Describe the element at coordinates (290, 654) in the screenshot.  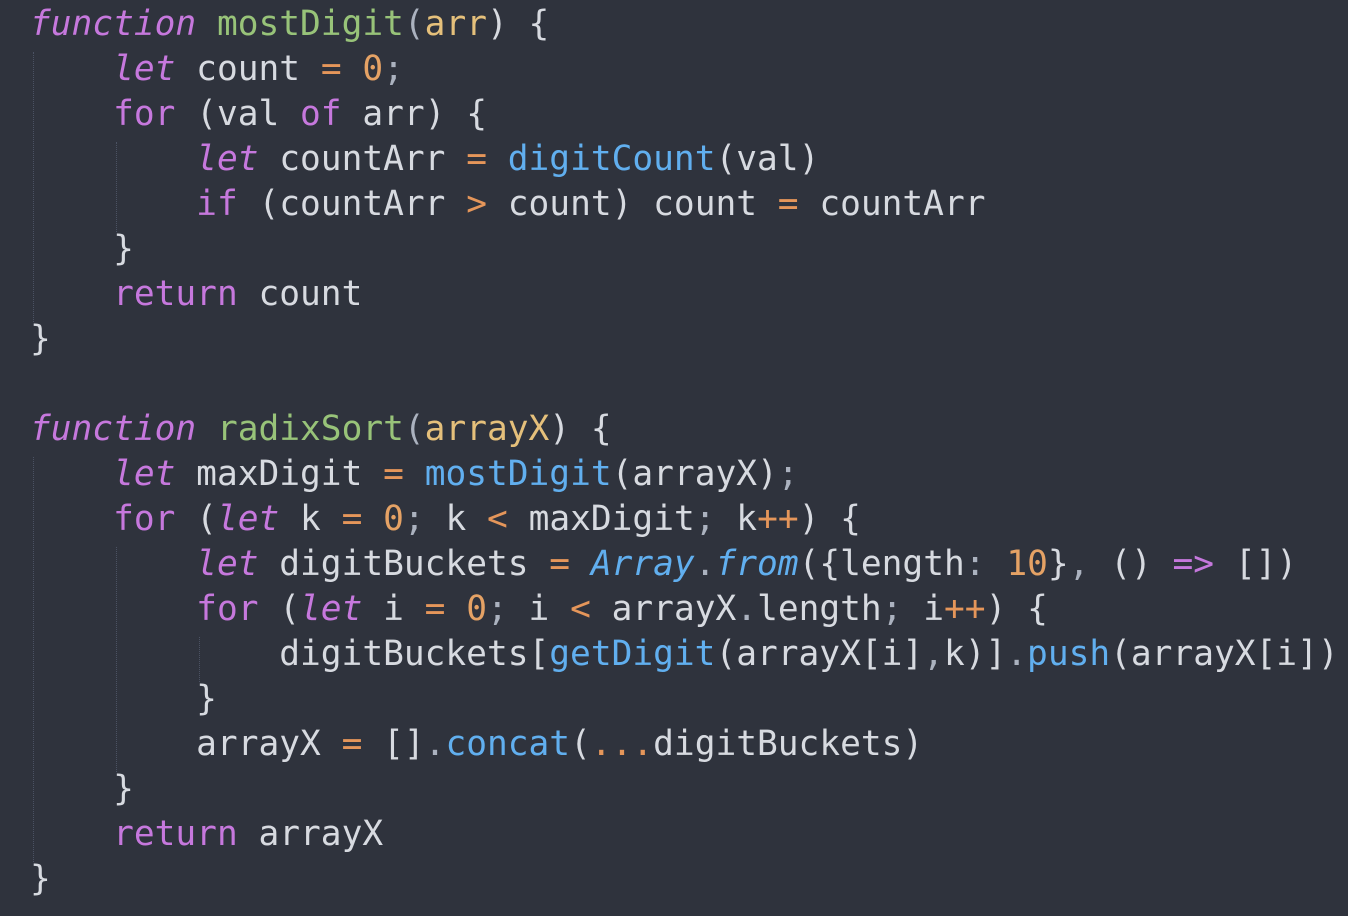
I see `code-token: digitBuckets[` at that location.